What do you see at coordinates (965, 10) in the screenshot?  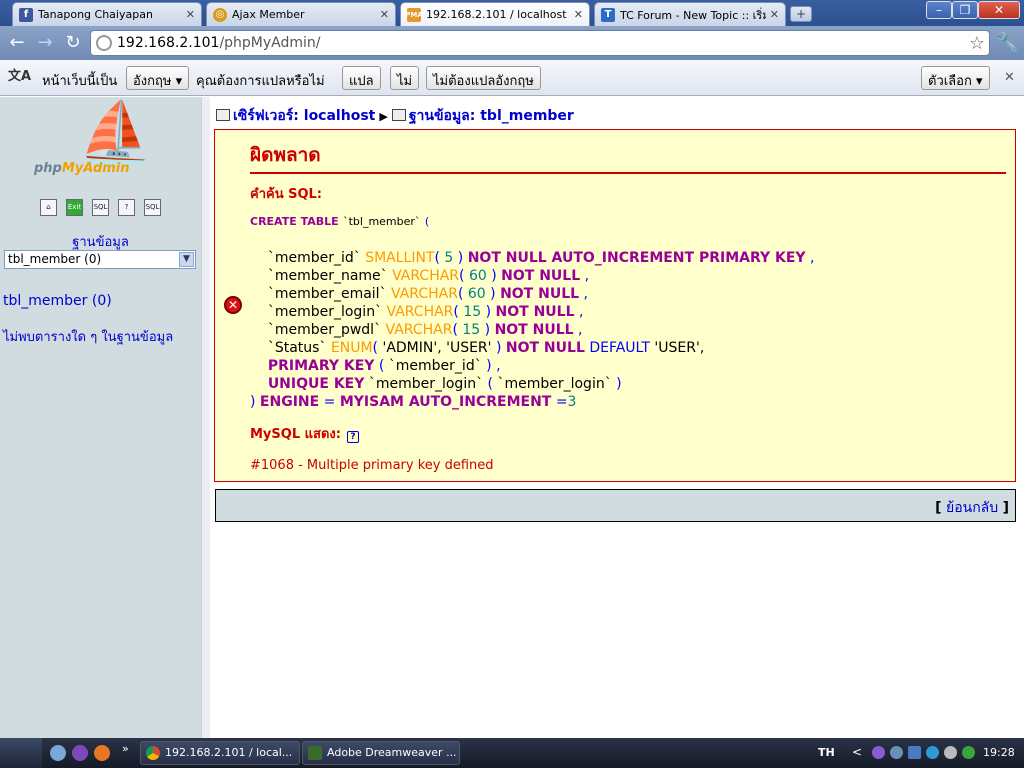 I see `maximize-button: ❐` at bounding box center [965, 10].